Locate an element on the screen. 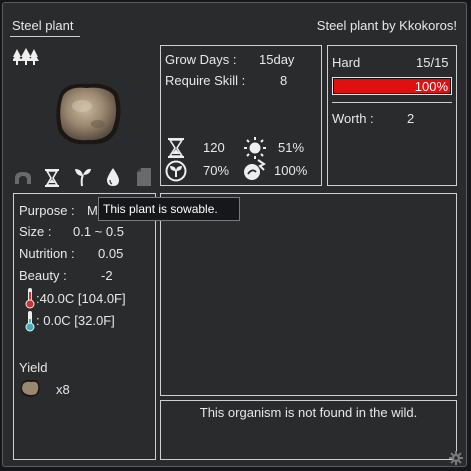 The width and height of the screenshot is (471, 471). ore-rock-image is located at coordinates (88, 114).